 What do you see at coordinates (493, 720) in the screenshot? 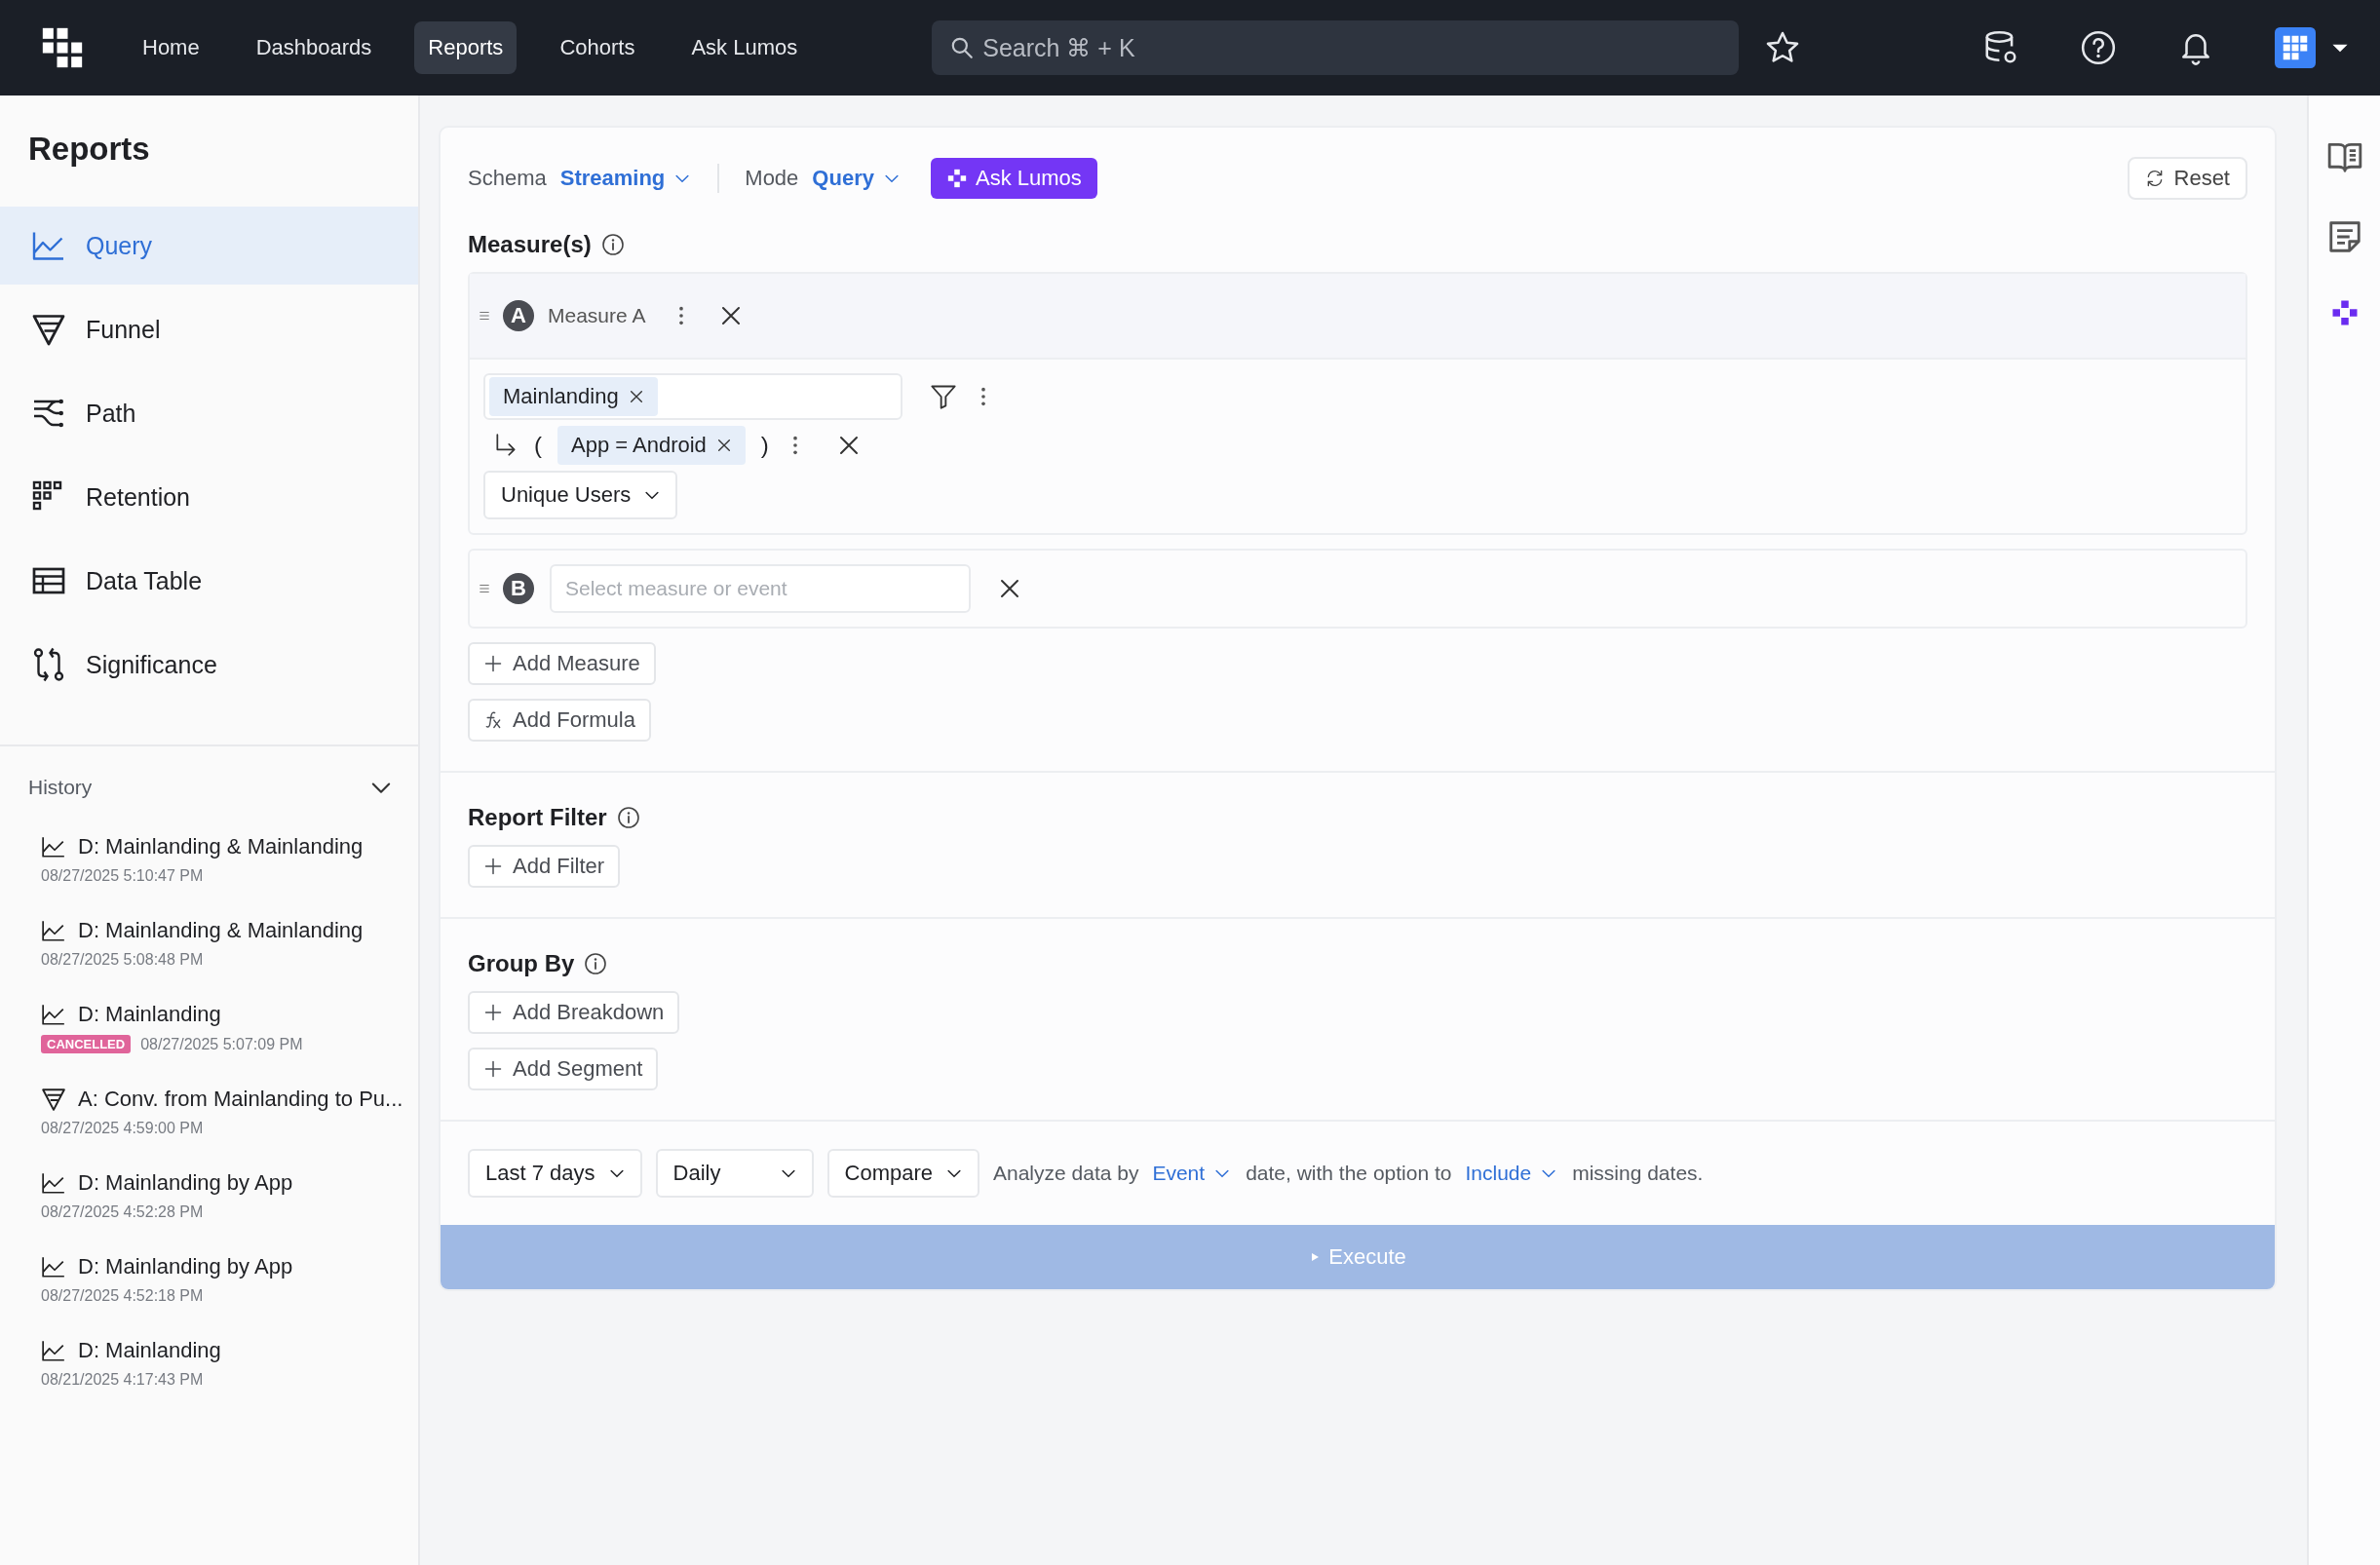
I see `function-icon` at bounding box center [493, 720].